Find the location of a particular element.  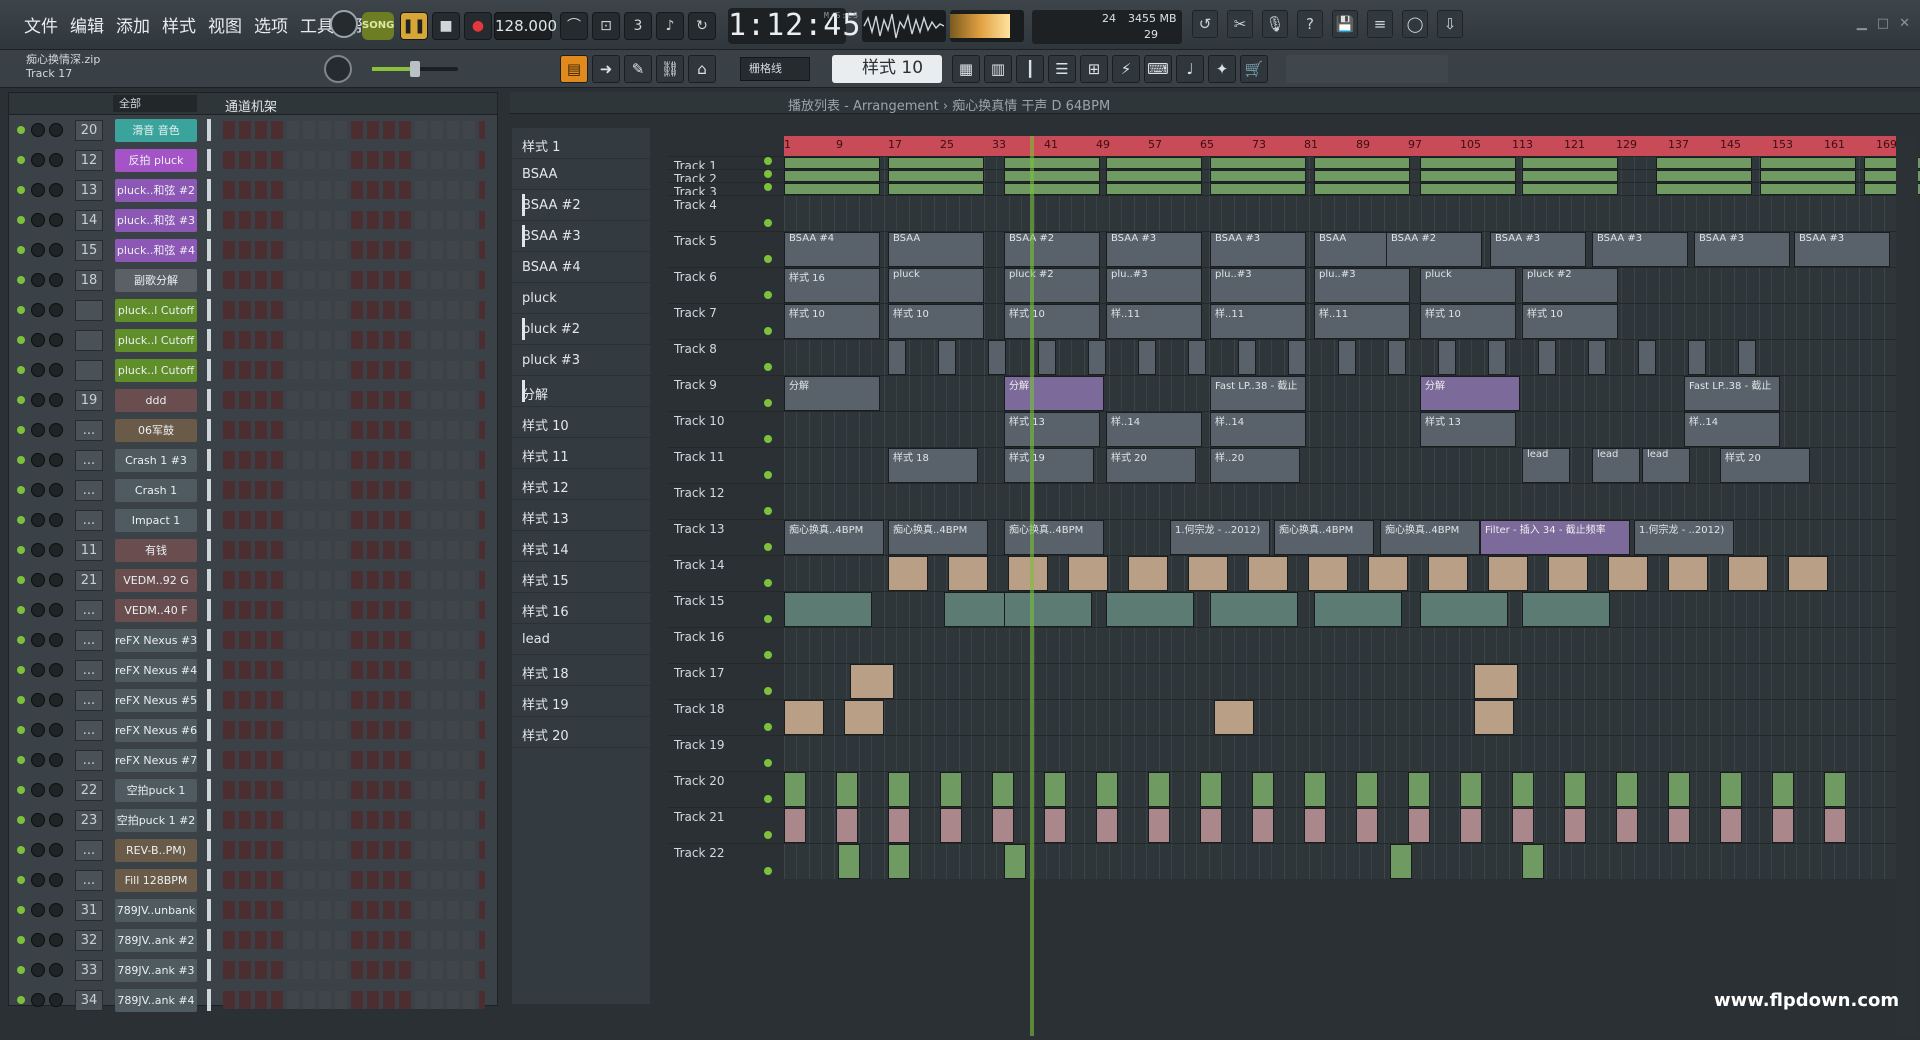

playlist-clip: 1.何宗龙 - ..2012) is located at coordinates (1220, 537).